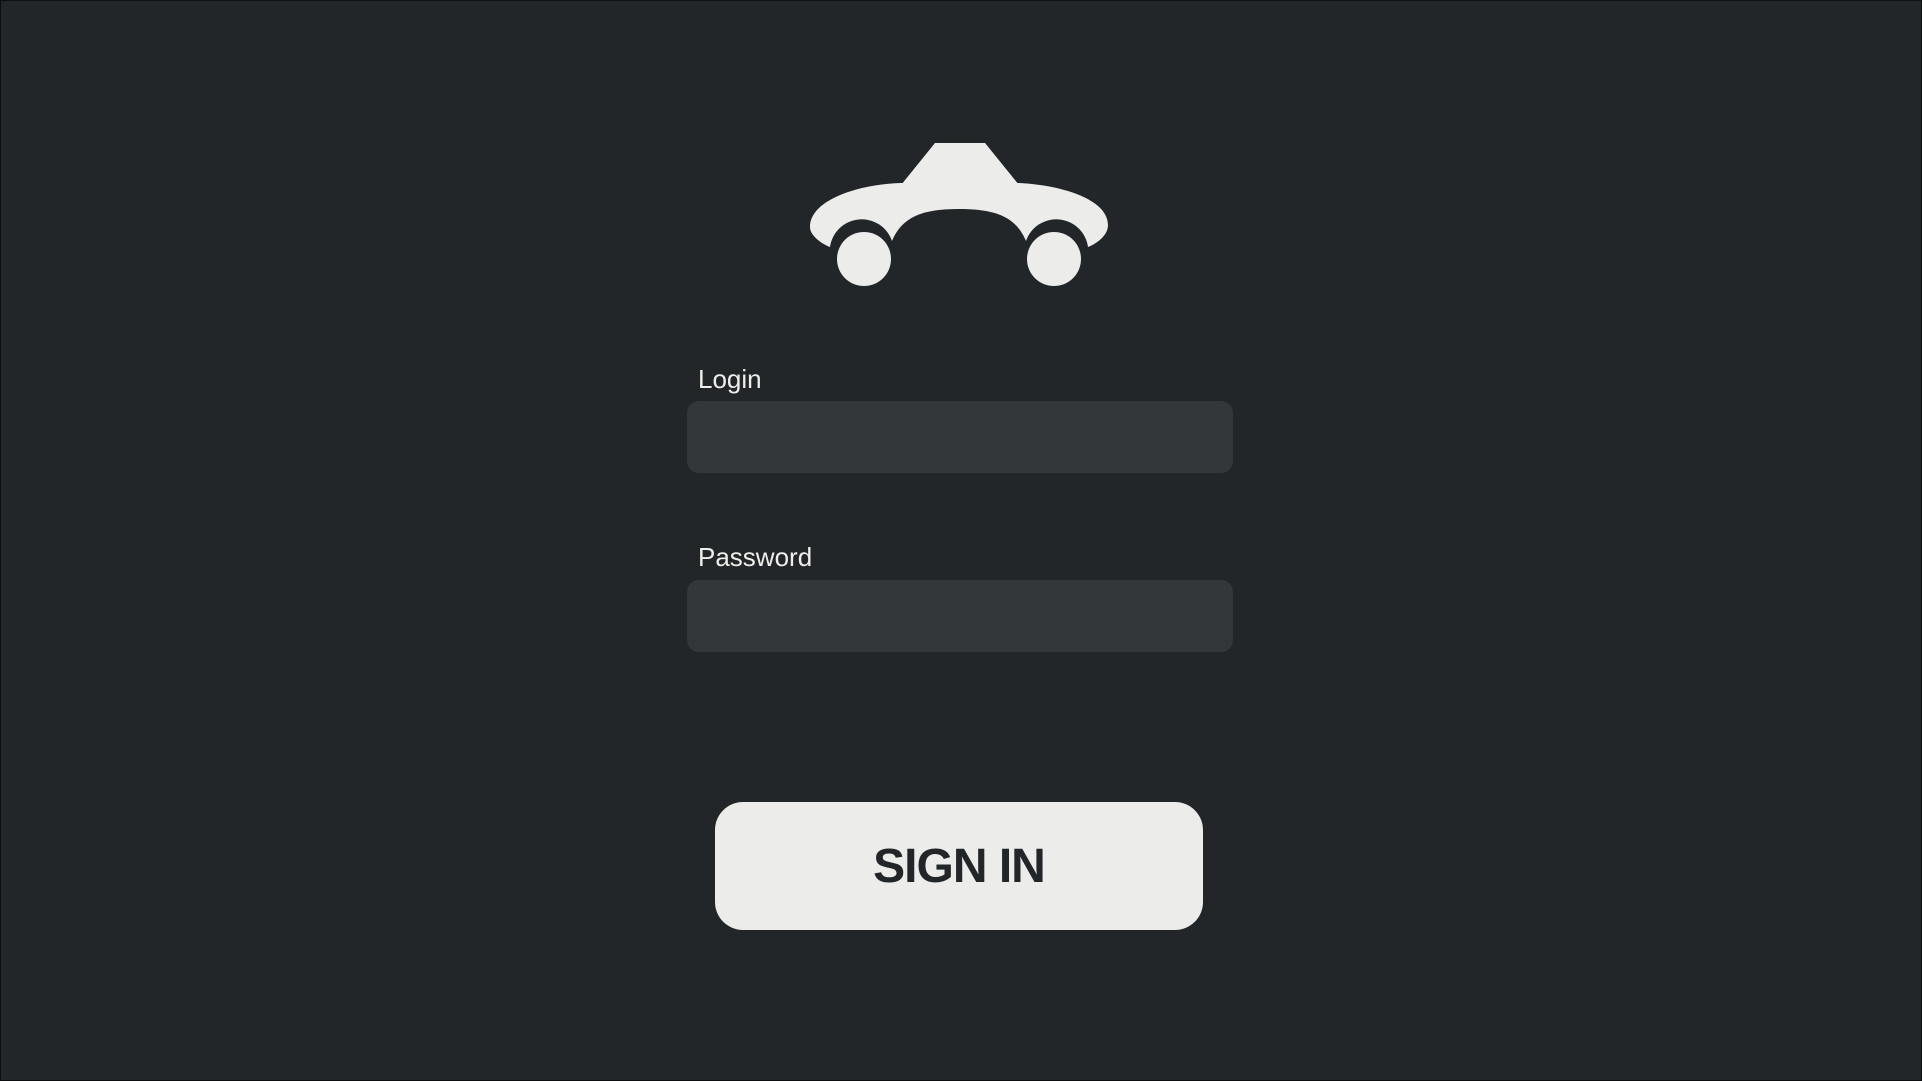  What do you see at coordinates (959, 214) in the screenshot?
I see `car-icon` at bounding box center [959, 214].